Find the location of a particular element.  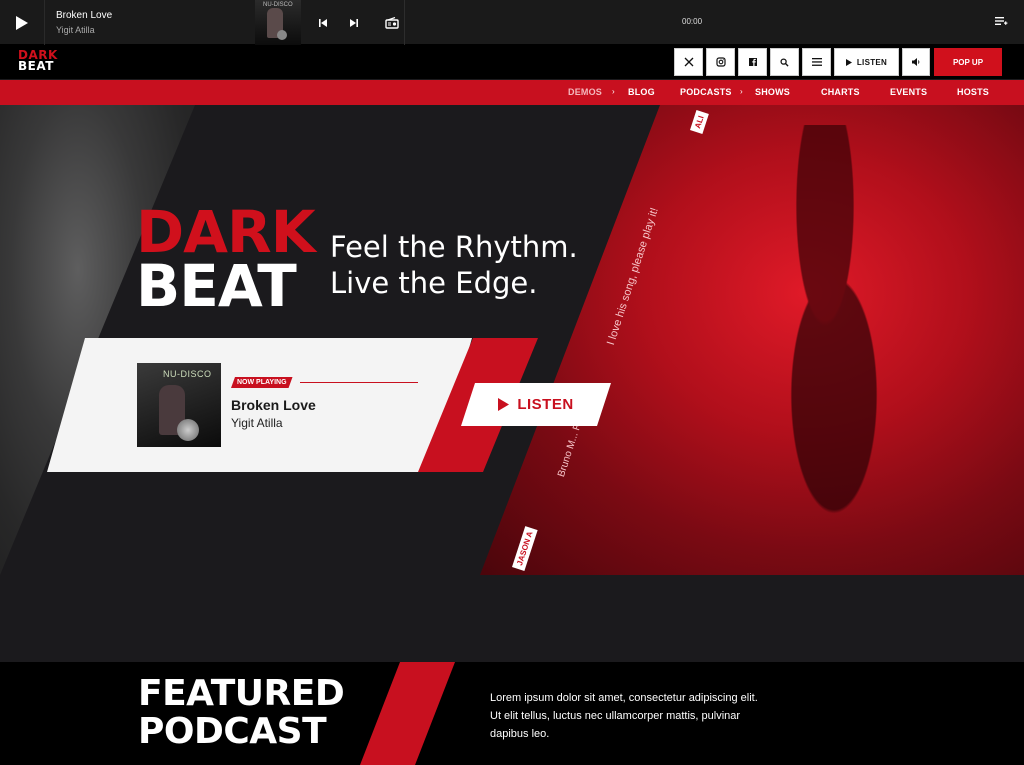

volume-icon is located at coordinates (916, 62).